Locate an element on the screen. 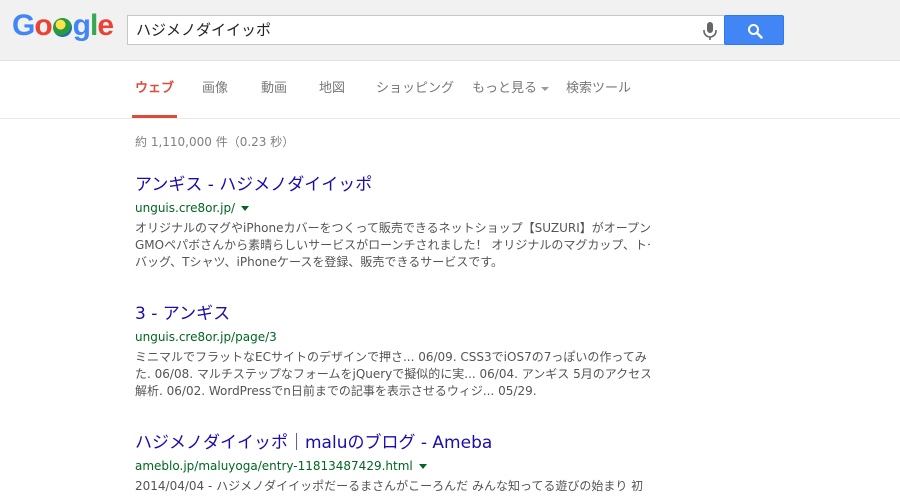 The width and height of the screenshot is (900, 500). result-title-link: アンギス - ハジメノダイイッポ is located at coordinates (395, 185).